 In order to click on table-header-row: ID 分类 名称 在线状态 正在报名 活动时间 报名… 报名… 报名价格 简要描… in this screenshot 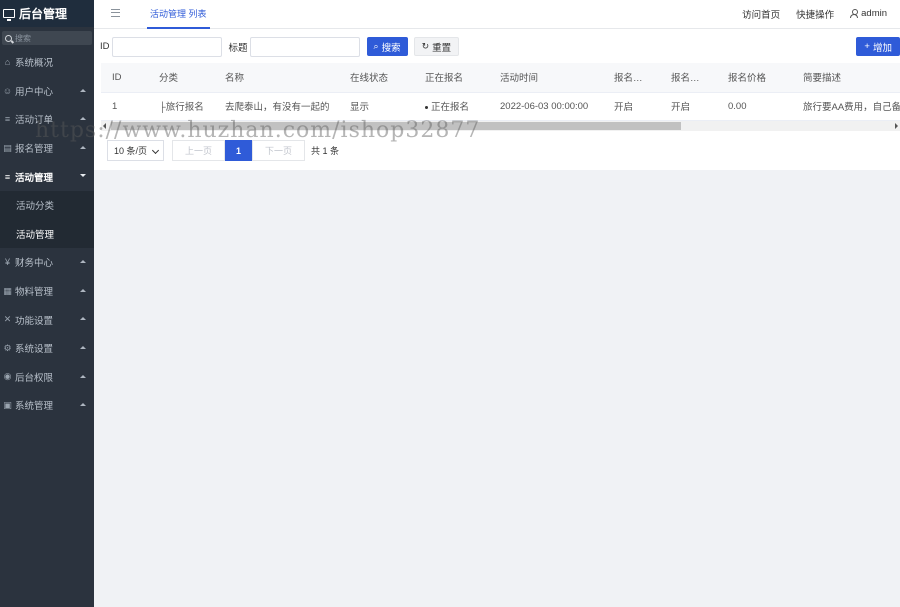, I will do `click(500, 78)`.